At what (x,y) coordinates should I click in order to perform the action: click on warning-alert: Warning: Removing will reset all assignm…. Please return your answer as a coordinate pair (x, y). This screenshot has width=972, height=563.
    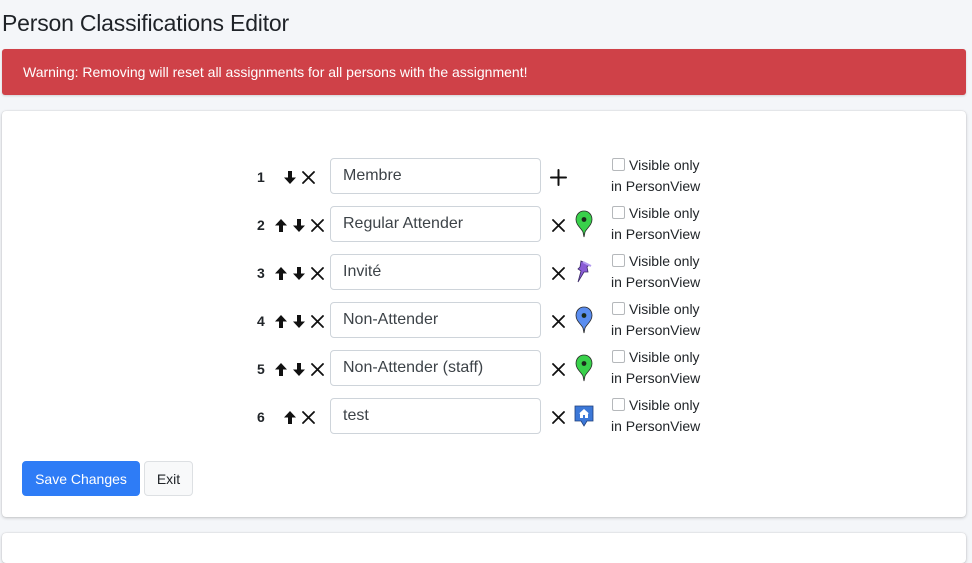
    Looking at the image, I should click on (484, 72).